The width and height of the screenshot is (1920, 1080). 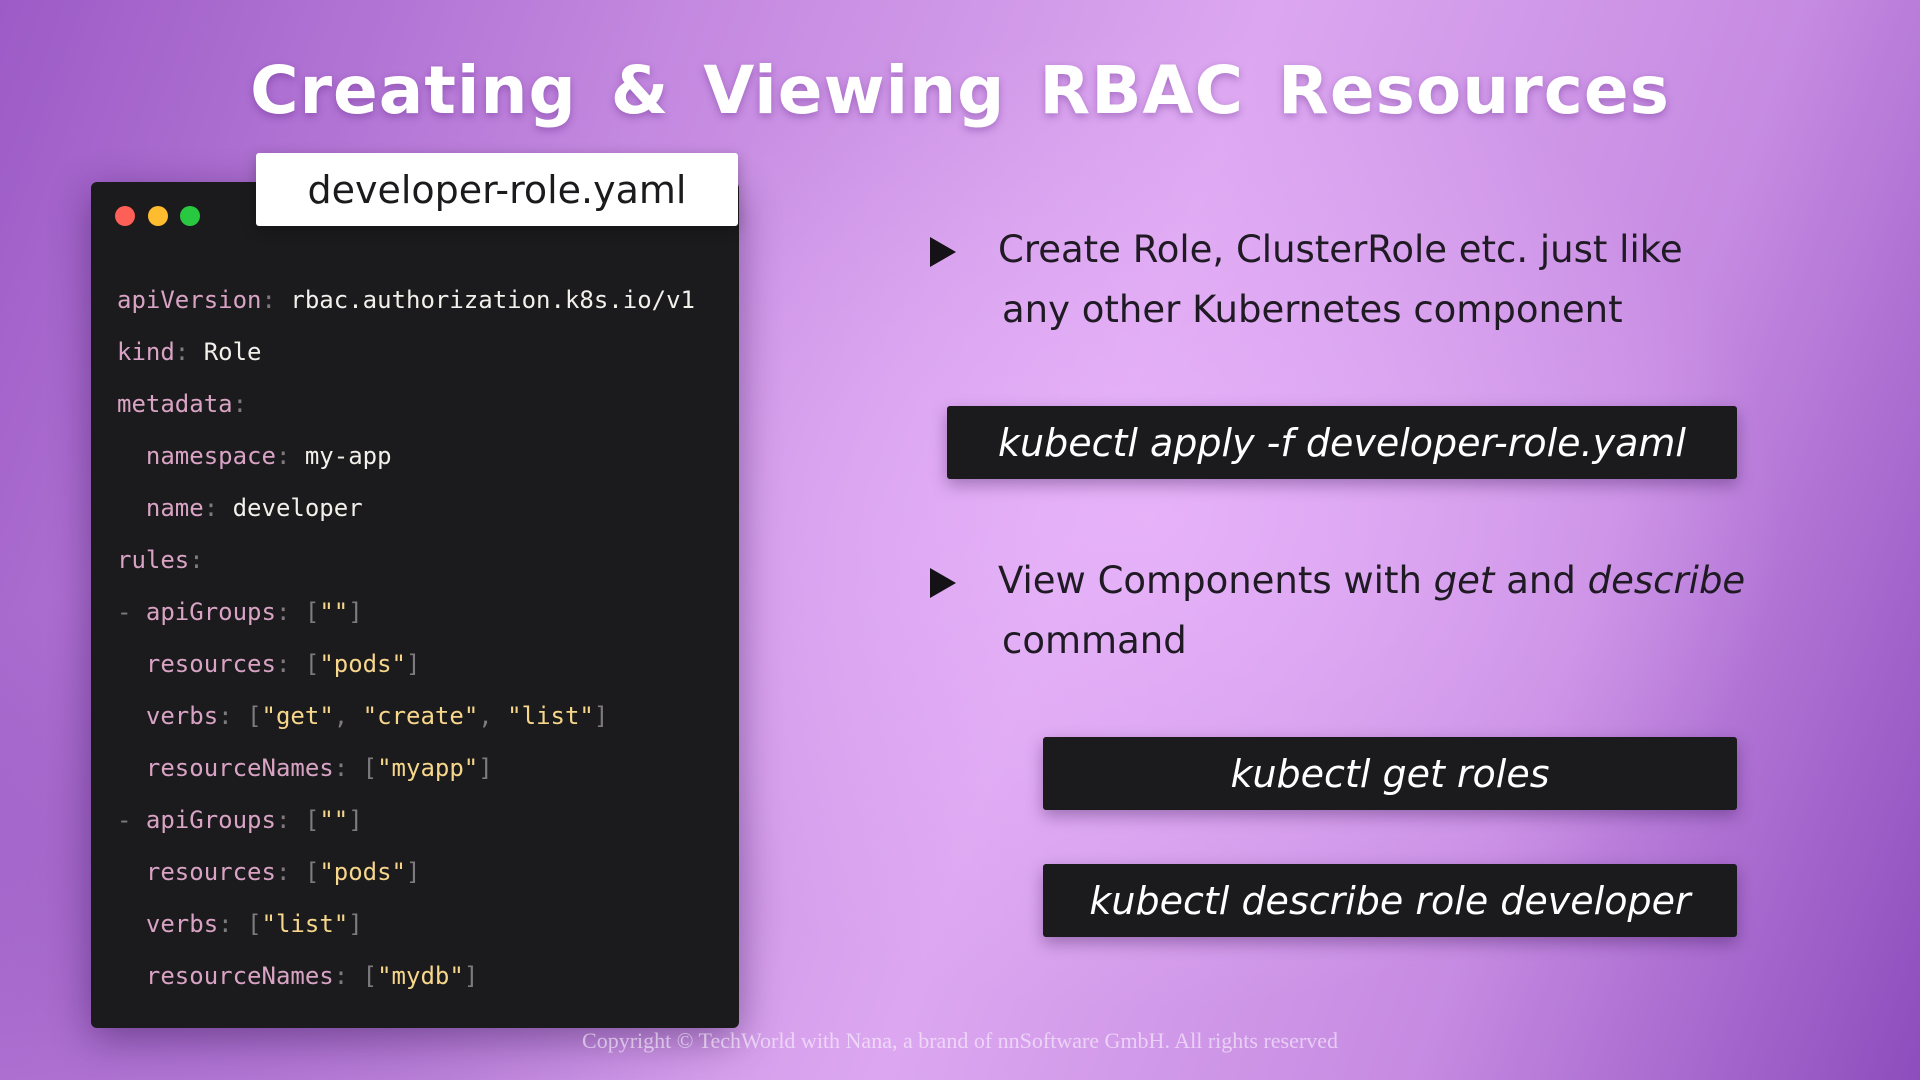 What do you see at coordinates (406, 560) in the screenshot?
I see `code-line: rules:` at bounding box center [406, 560].